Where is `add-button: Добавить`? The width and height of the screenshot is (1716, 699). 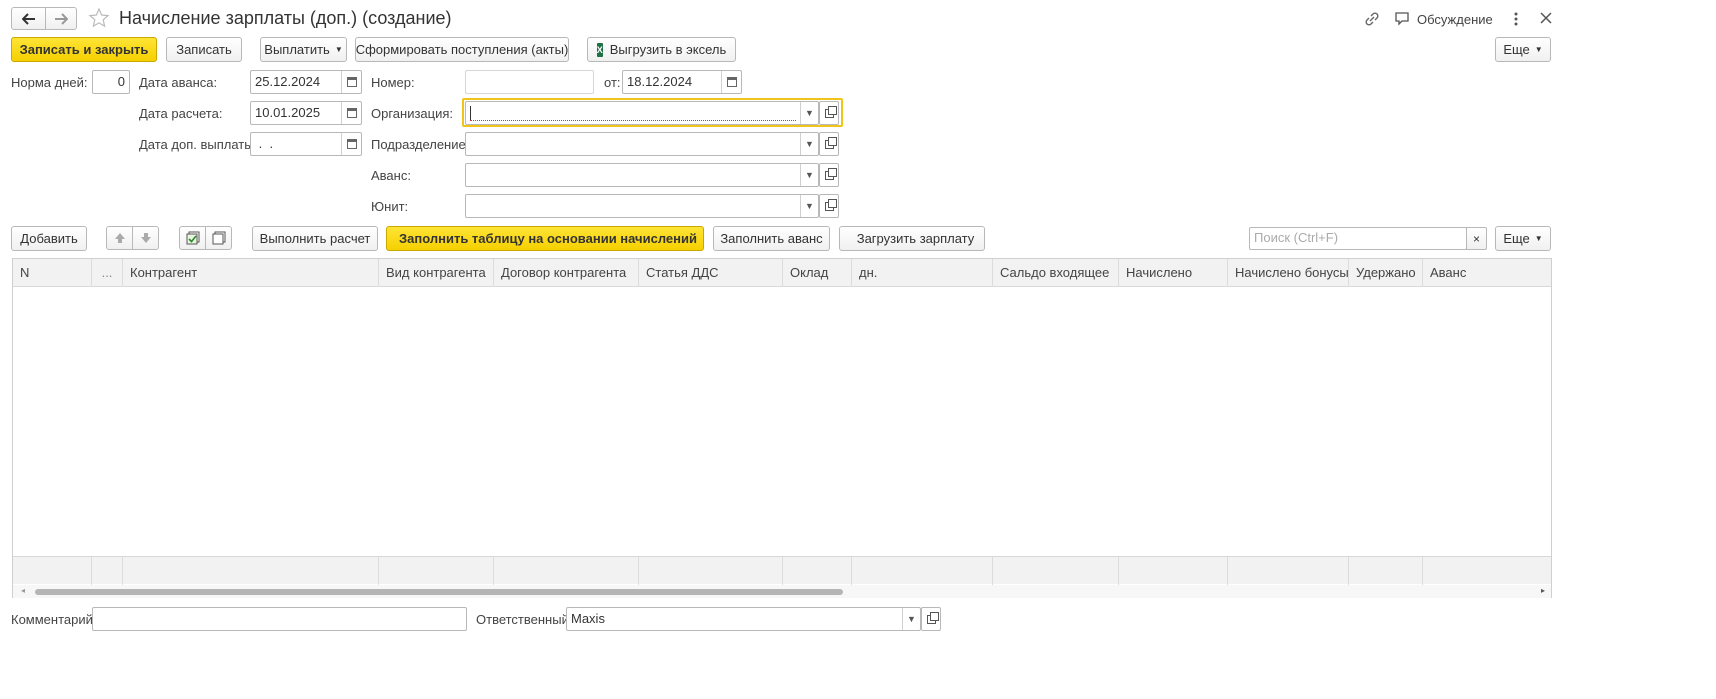 add-button: Добавить is located at coordinates (49, 238).